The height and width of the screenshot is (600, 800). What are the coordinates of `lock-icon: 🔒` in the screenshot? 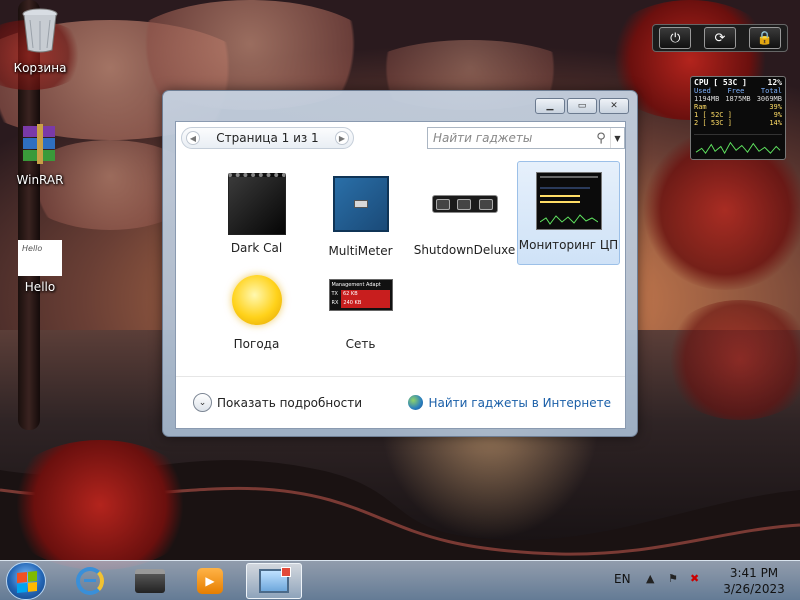 It's located at (764, 38).